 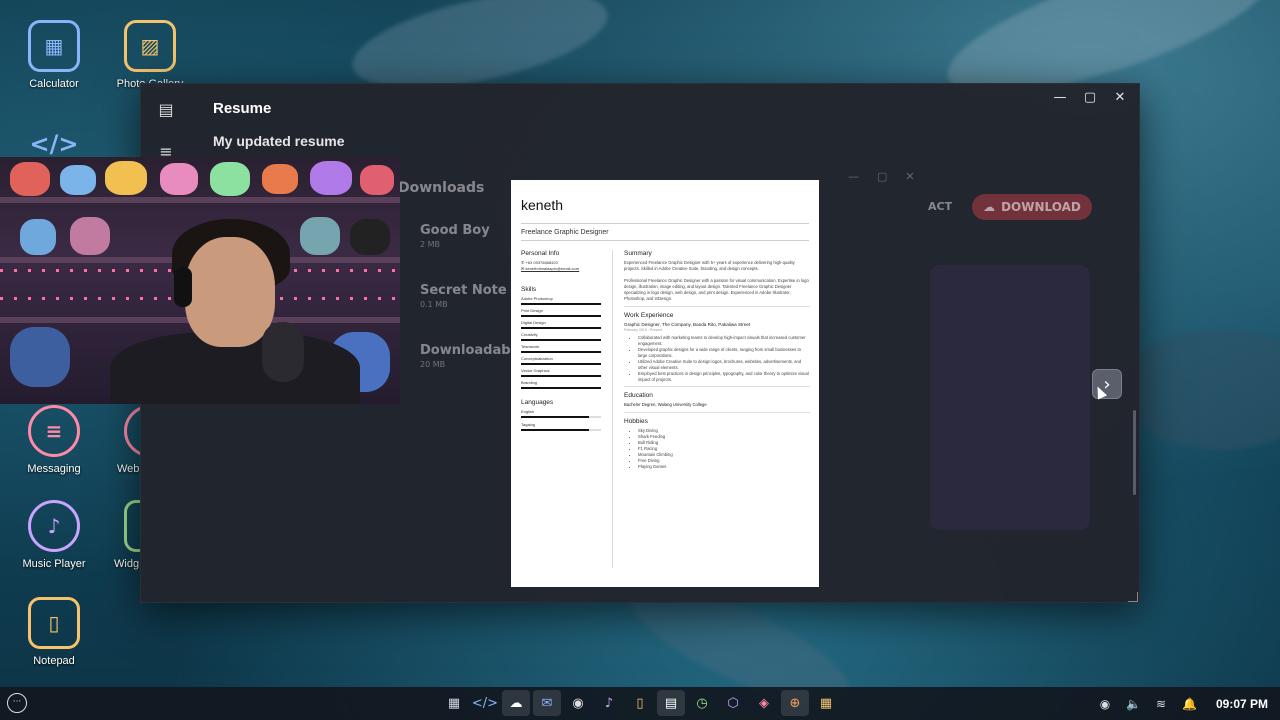 What do you see at coordinates (547, 703) in the screenshot?
I see `taskbar-app-mail: ✉` at bounding box center [547, 703].